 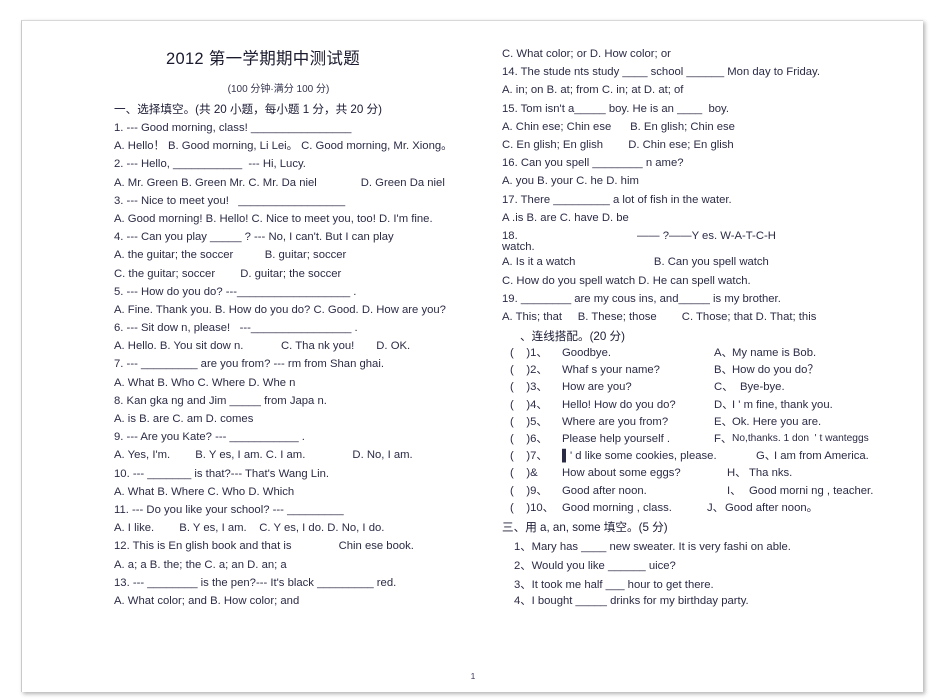 I want to click on match-answer: My name is Bob., so click(x=774, y=353).